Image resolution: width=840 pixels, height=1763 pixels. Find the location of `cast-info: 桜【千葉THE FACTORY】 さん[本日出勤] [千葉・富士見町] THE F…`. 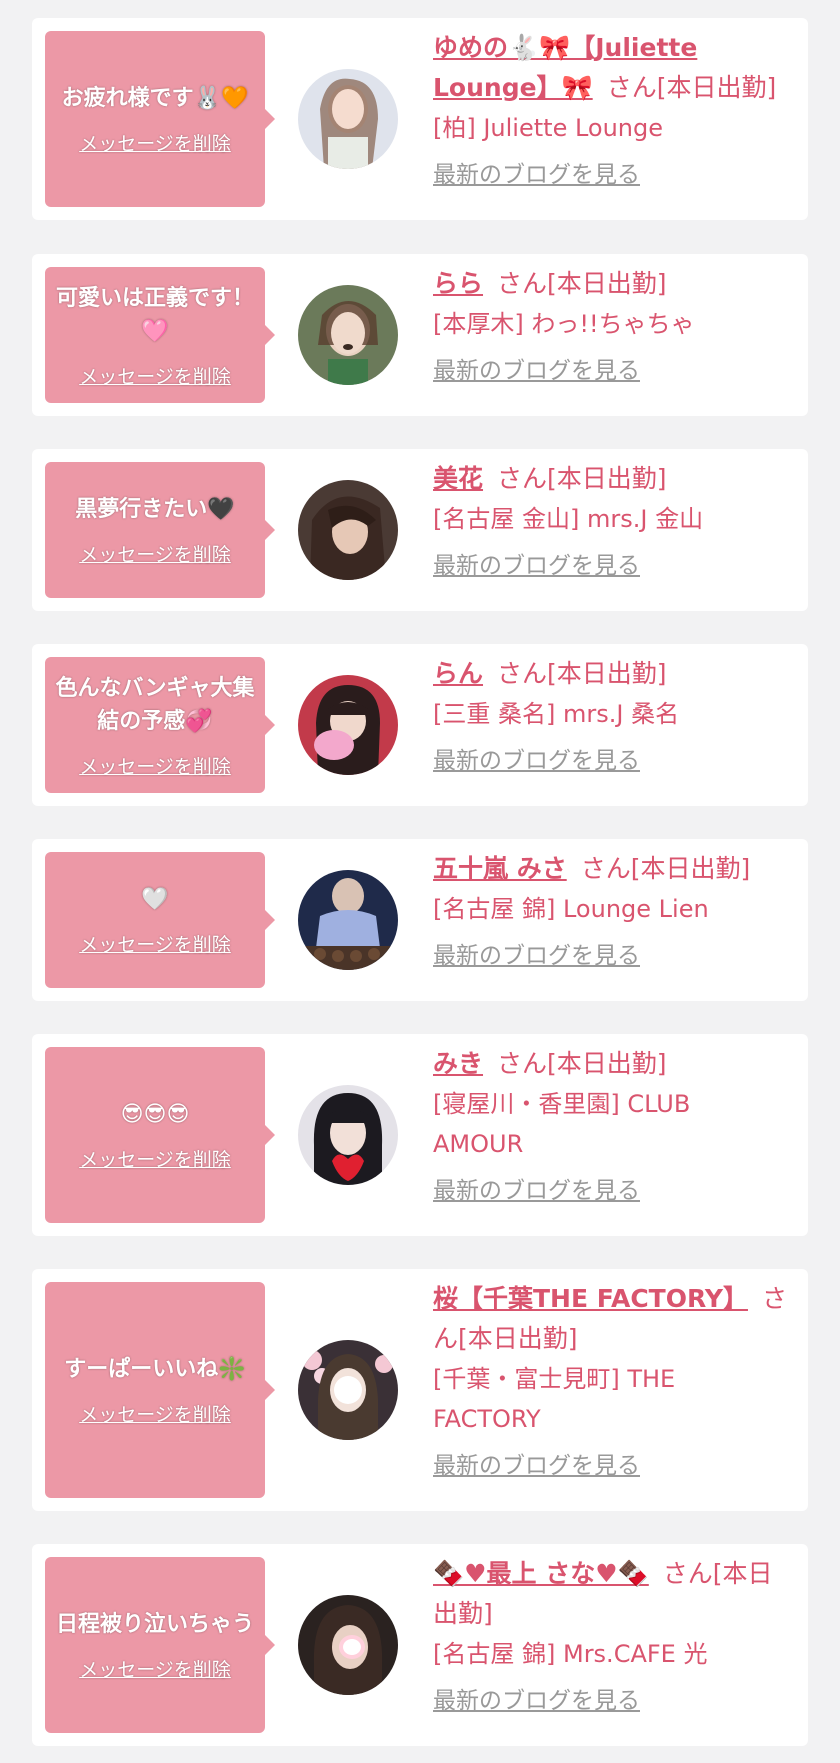

cast-info: 桜【千葉THE FACTORY】 さん[本日出勤] [千葉・富士見町] THE F… is located at coordinates (610, 1380).